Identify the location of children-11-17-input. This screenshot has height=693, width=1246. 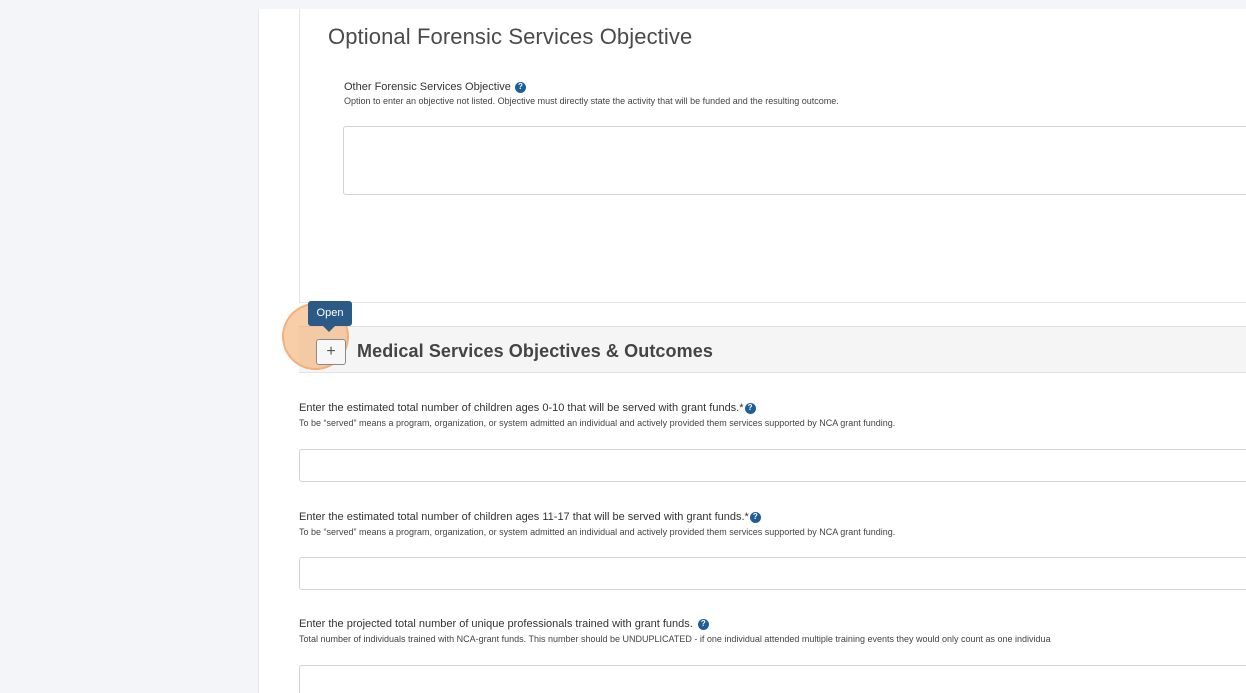
(772, 573).